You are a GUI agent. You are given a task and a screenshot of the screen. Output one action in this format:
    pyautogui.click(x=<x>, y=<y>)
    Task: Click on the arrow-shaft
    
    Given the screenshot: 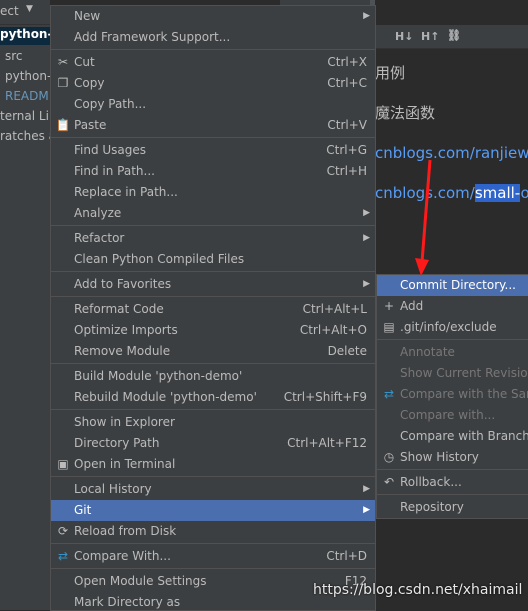 What is the action you would take?
    pyautogui.click(x=426, y=211)
    